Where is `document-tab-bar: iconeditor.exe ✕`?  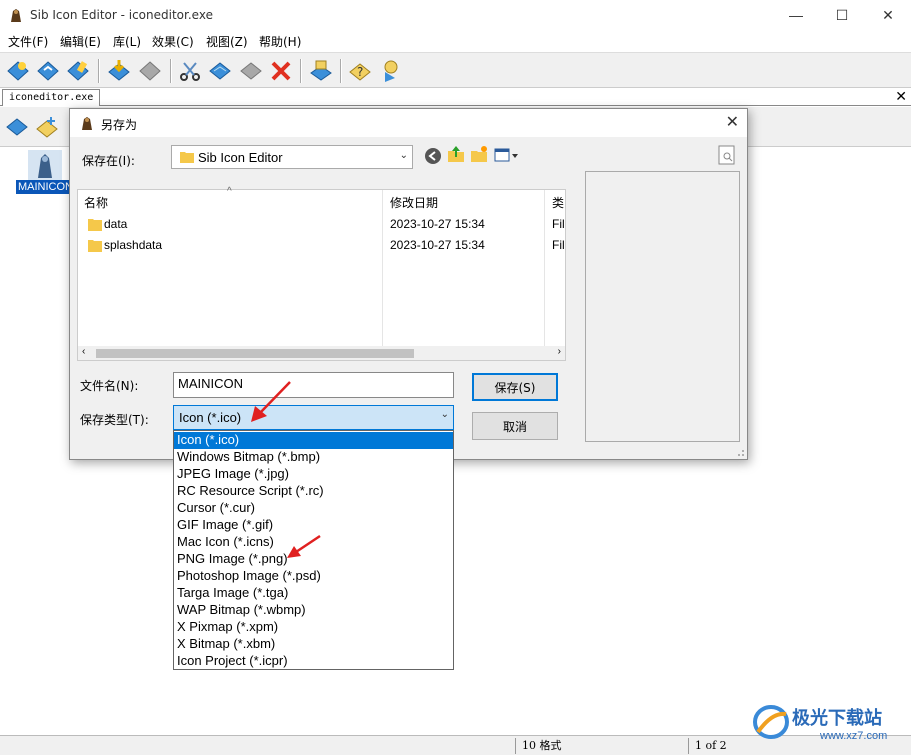 document-tab-bar: iconeditor.exe ✕ is located at coordinates (455, 97).